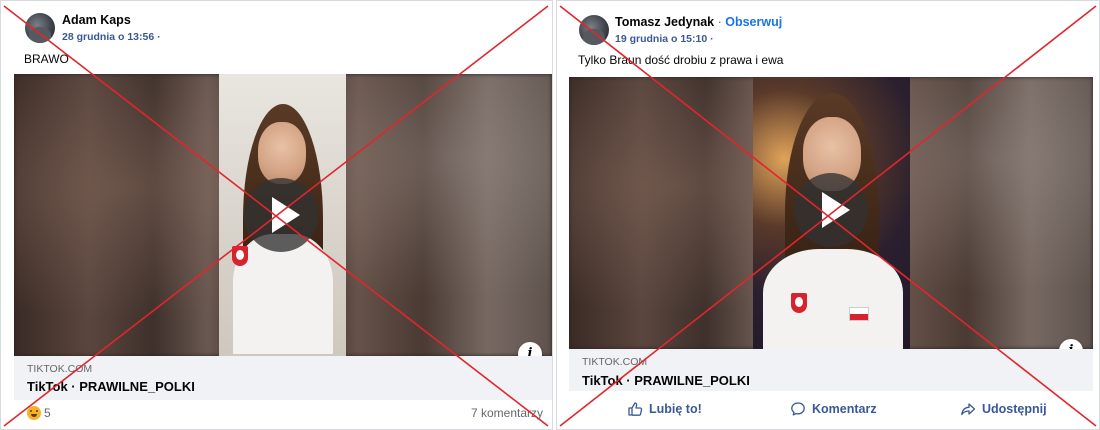  What do you see at coordinates (664, 22) in the screenshot?
I see `author-name: Tomasz Jedynak` at bounding box center [664, 22].